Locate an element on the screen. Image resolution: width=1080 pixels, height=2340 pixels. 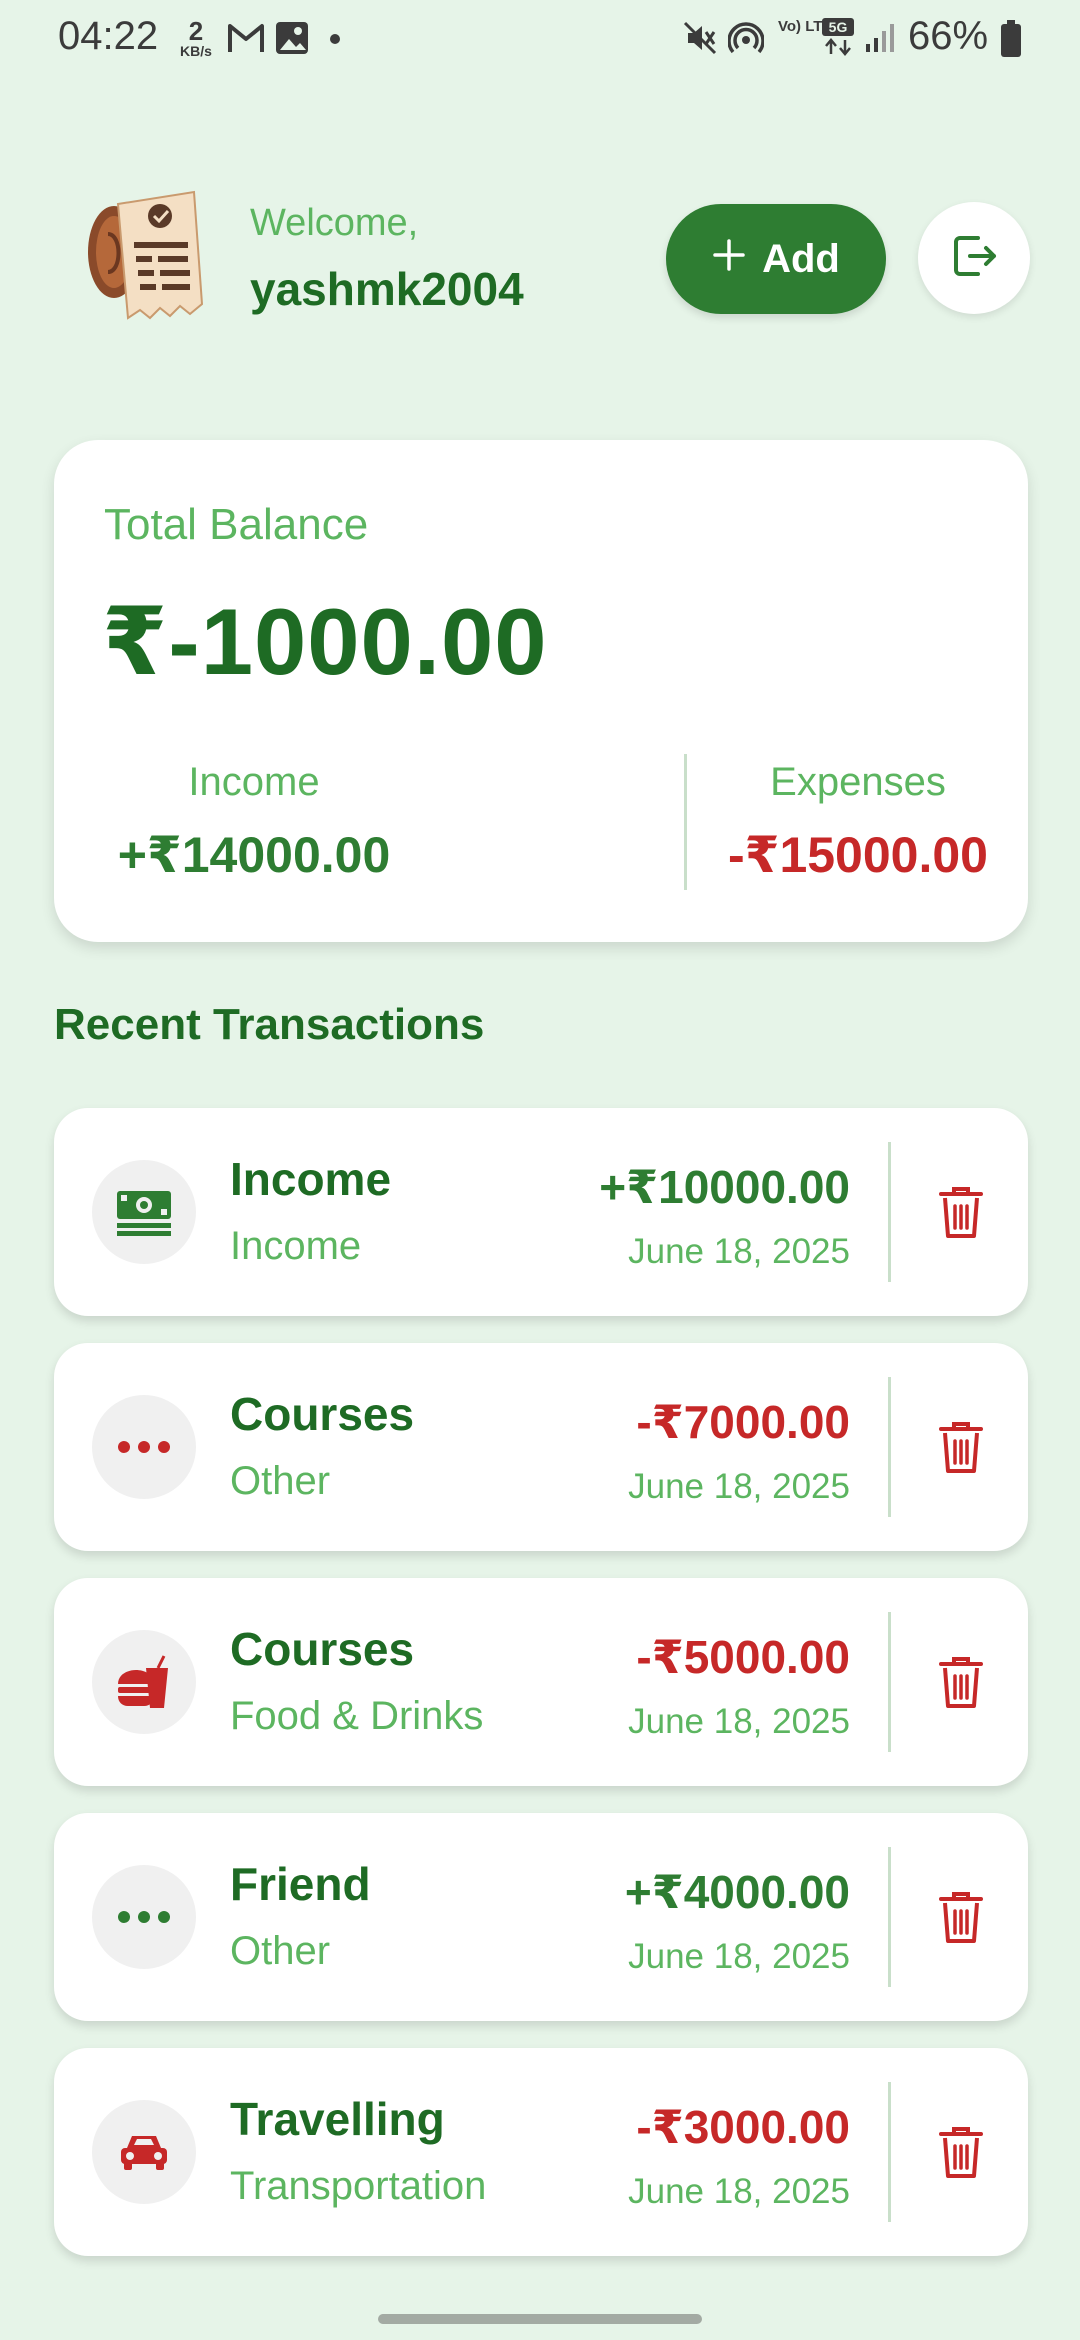
network-speed: 2 KB/s is located at coordinates (196, 38).